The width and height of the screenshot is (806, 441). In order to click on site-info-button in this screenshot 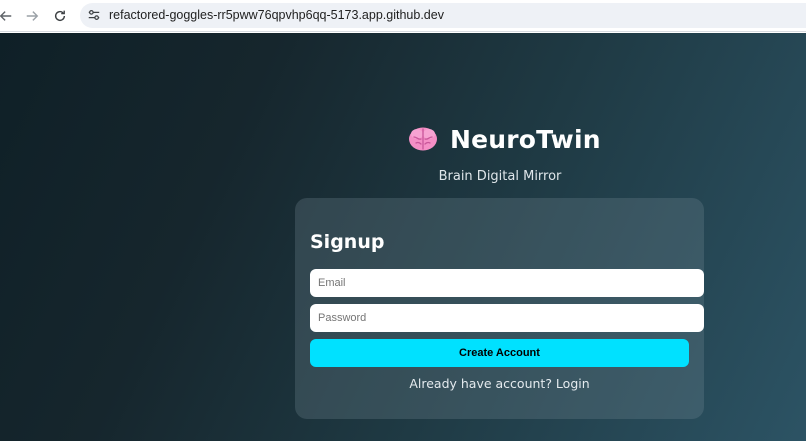, I will do `click(94, 15)`.